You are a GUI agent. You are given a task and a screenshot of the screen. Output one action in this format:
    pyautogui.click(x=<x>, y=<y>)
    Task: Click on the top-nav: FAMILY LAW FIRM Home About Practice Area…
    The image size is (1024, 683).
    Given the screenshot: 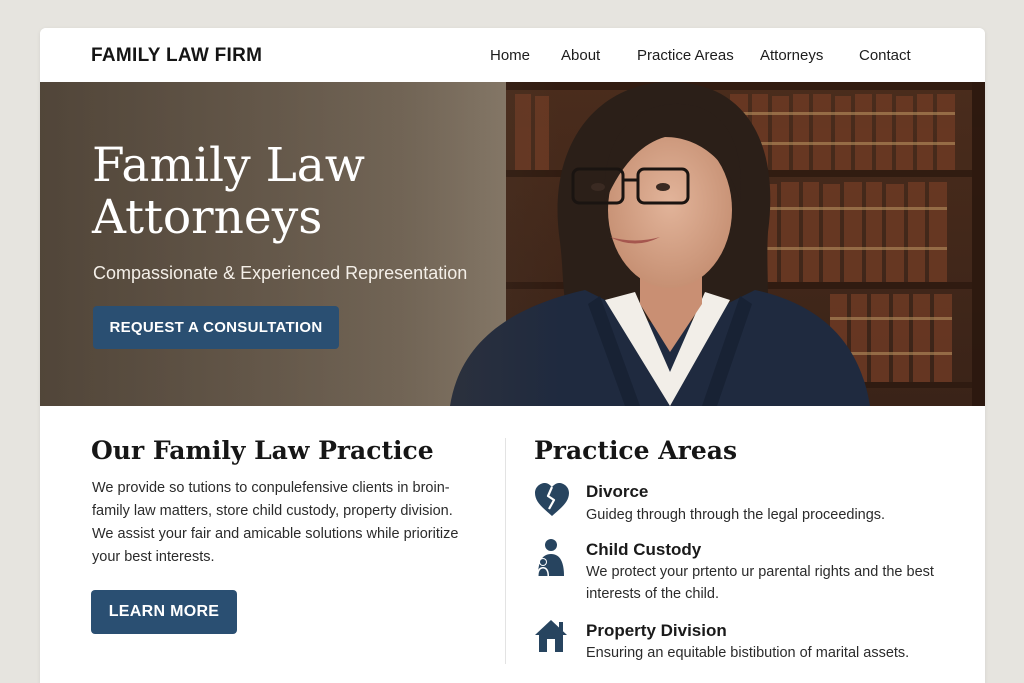 What is the action you would take?
    pyautogui.click(x=512, y=55)
    